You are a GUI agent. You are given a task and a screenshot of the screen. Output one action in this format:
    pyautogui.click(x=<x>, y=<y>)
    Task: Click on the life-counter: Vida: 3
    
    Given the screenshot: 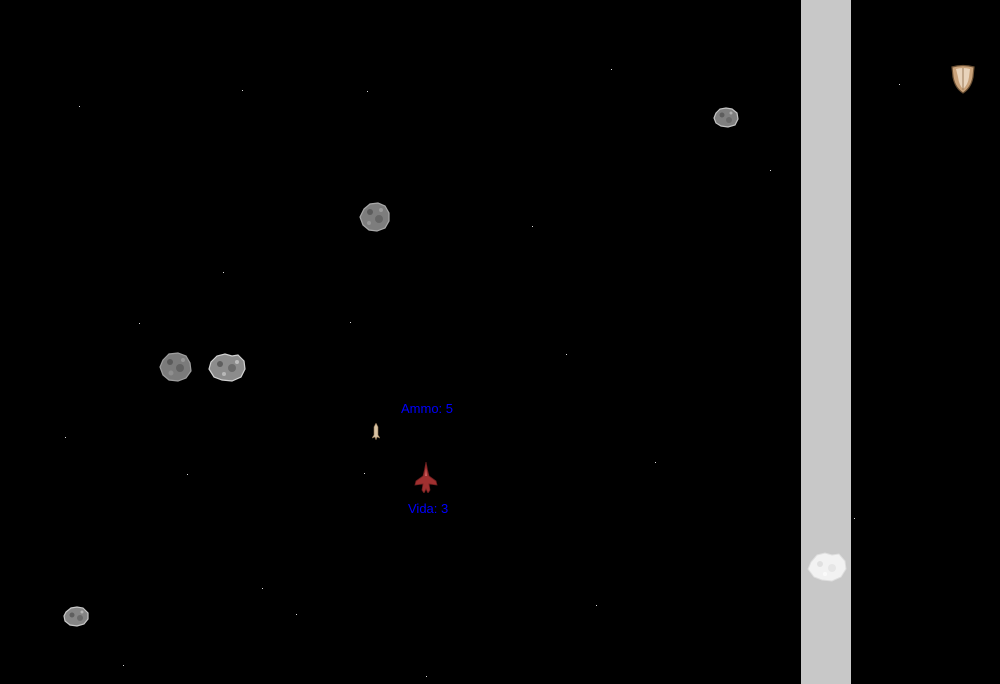 What is the action you would take?
    pyautogui.click(x=428, y=508)
    